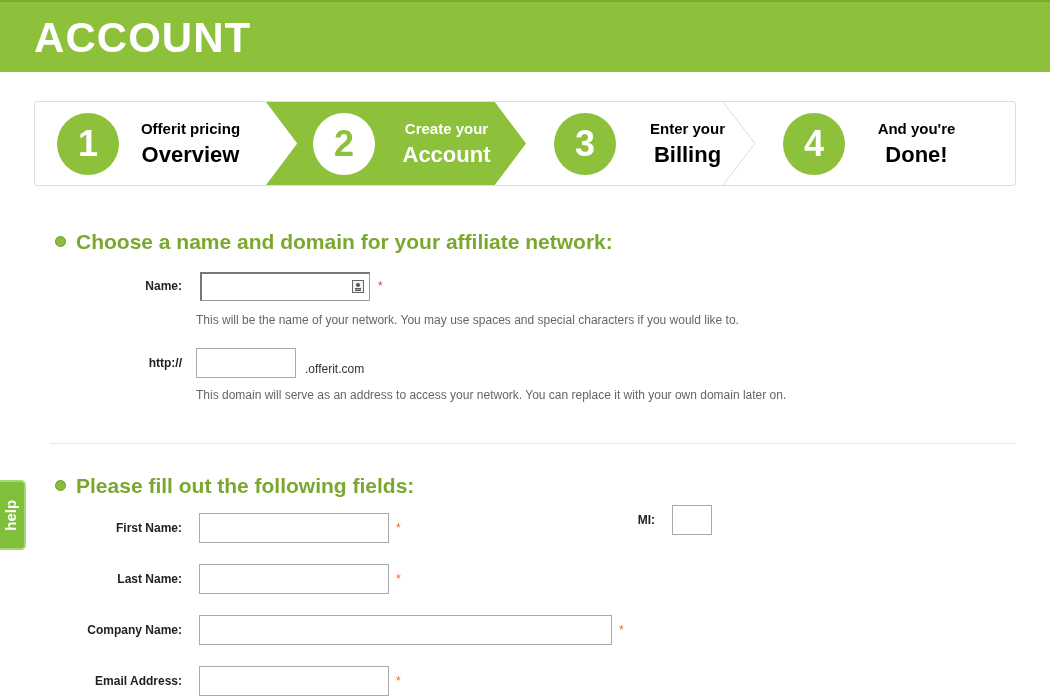 The image size is (1050, 700). What do you see at coordinates (285, 286) in the screenshot?
I see `name-field` at bounding box center [285, 286].